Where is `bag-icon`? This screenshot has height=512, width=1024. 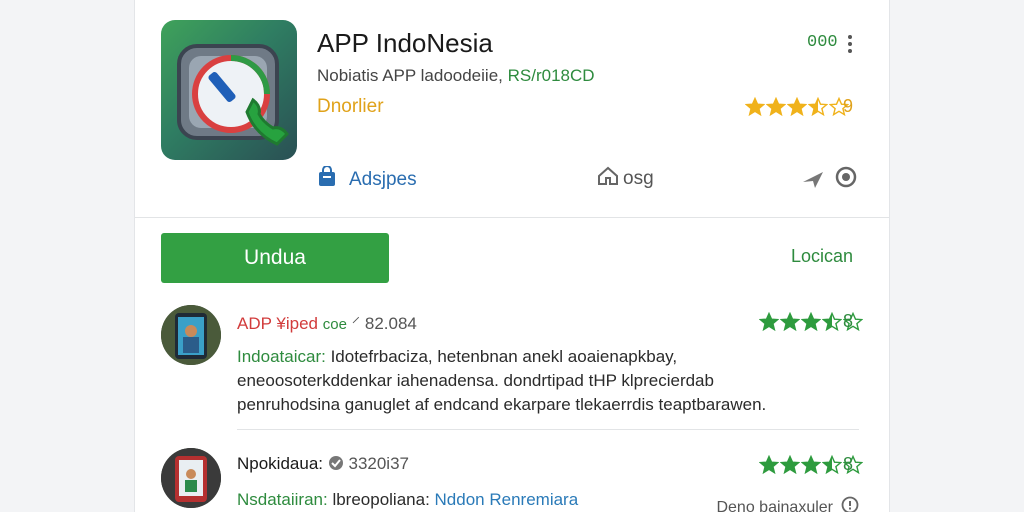 bag-icon is located at coordinates (327, 179).